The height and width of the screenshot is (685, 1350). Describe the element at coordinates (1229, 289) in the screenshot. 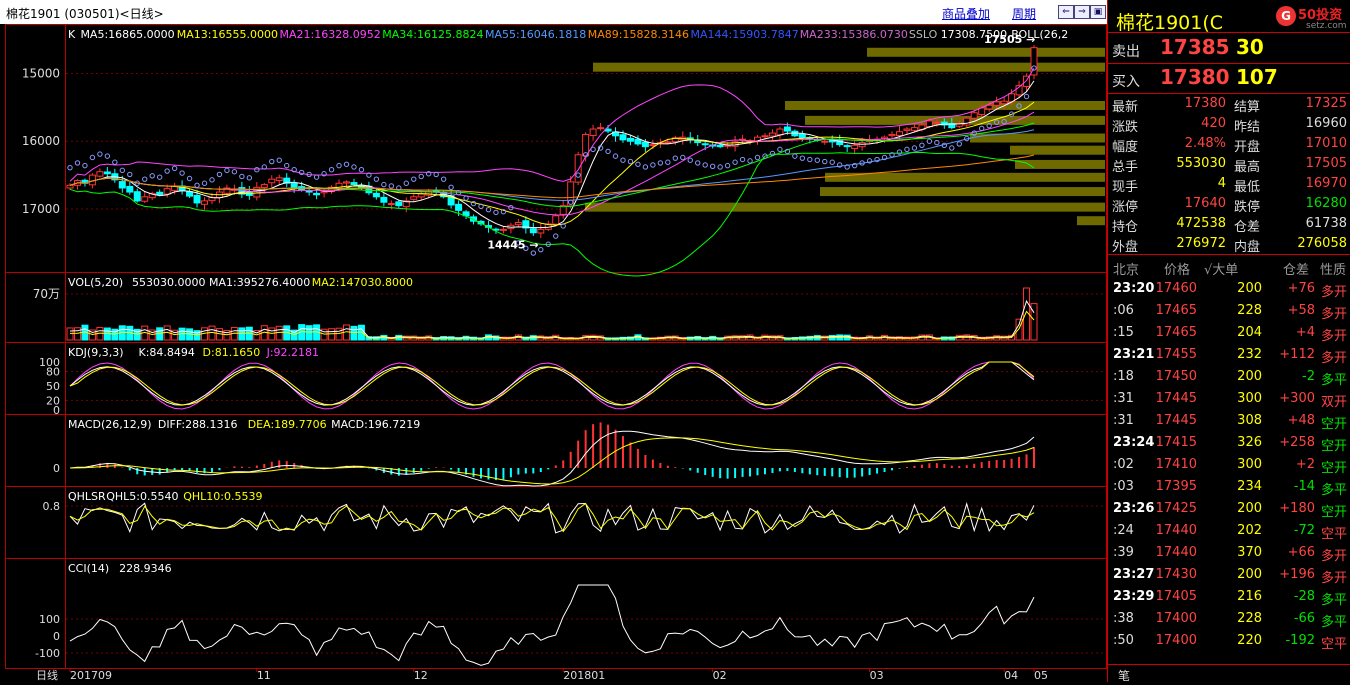

I see `tick-row: 23:20 17460 200 +76 多开` at that location.